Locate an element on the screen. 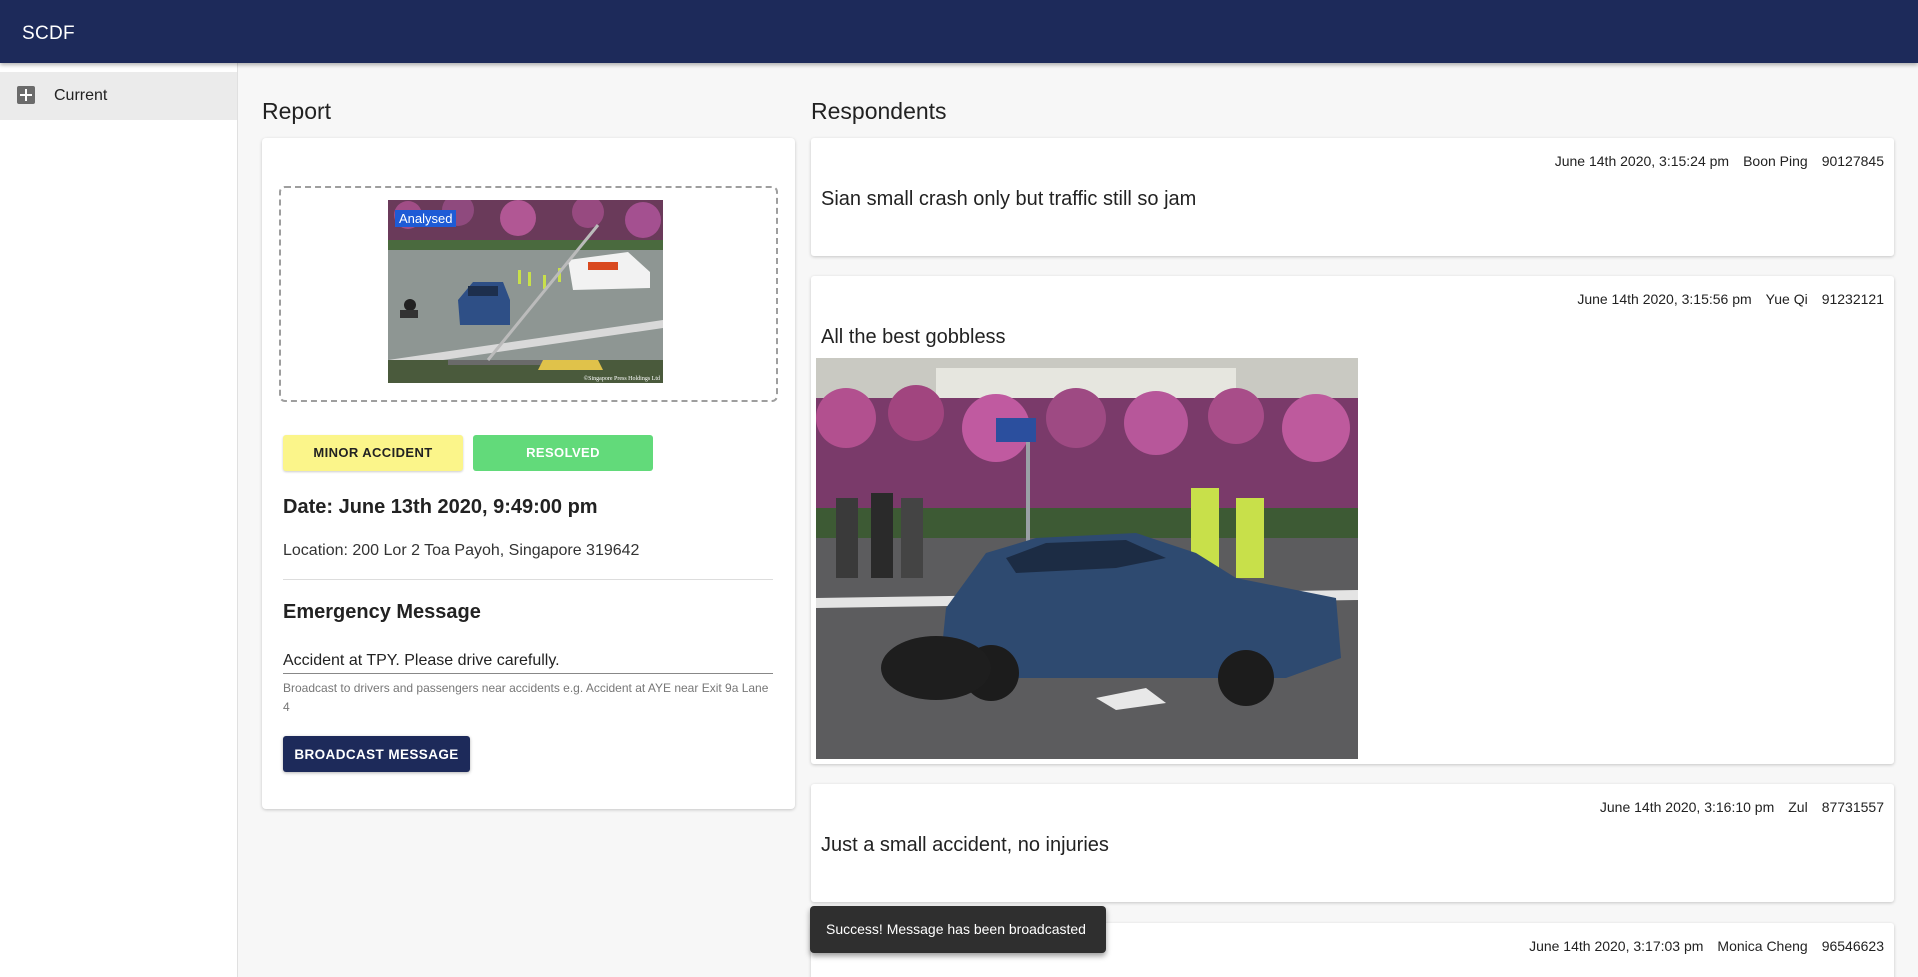 This screenshot has width=1918, height=977. sidebar: Current is located at coordinates (119, 520).